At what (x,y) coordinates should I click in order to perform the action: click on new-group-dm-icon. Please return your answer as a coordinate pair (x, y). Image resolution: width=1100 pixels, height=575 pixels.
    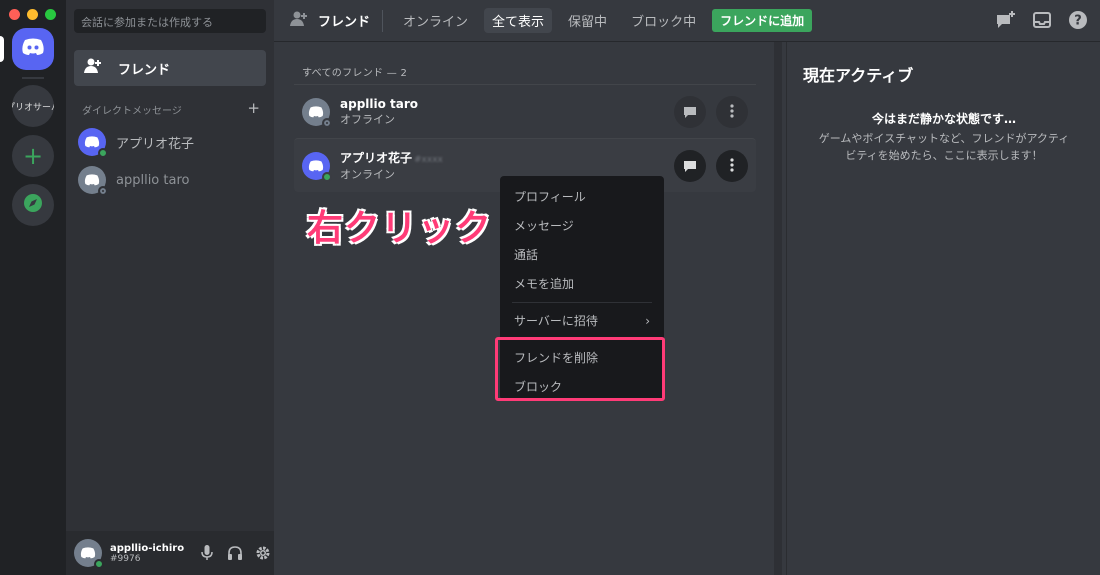
    Looking at the image, I should click on (1006, 20).